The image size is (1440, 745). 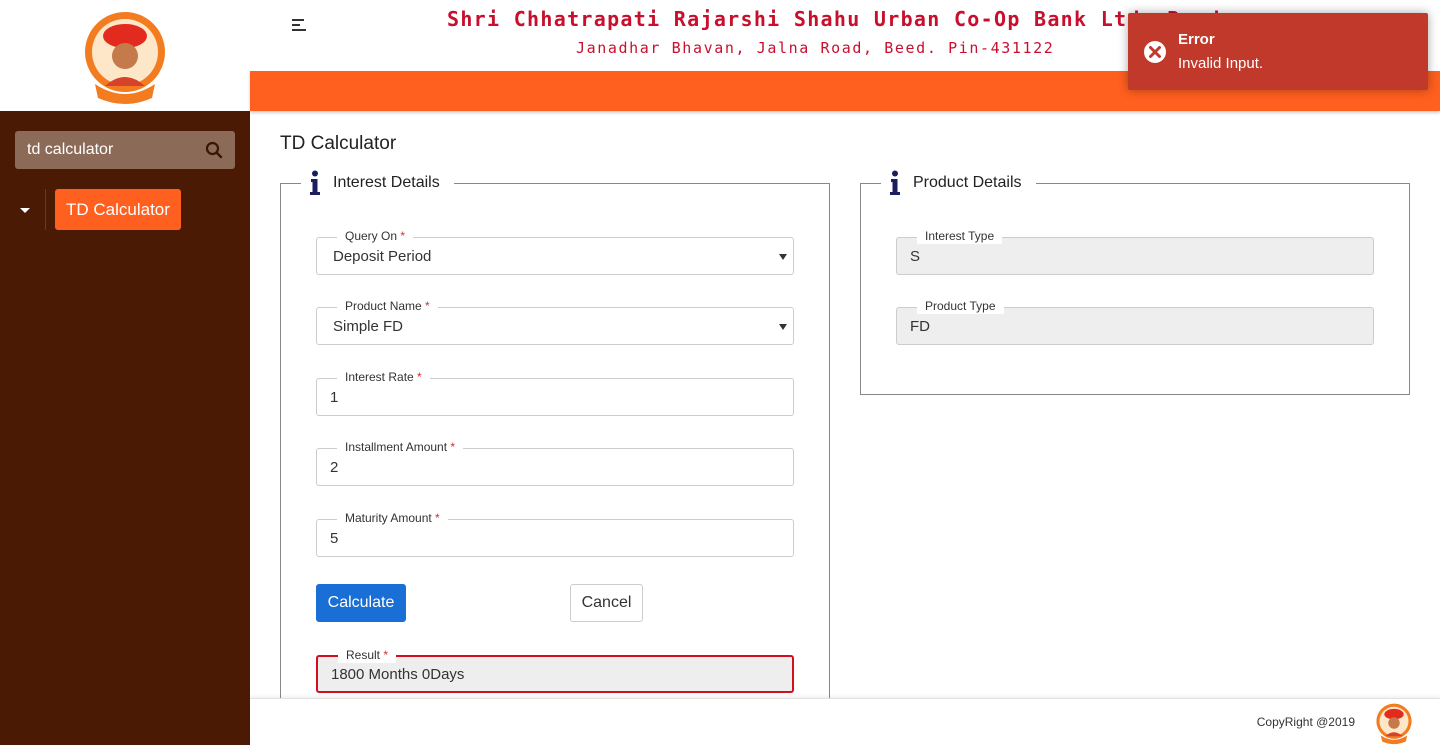 What do you see at coordinates (967, 182) in the screenshot?
I see `product-details-title: Product Details` at bounding box center [967, 182].